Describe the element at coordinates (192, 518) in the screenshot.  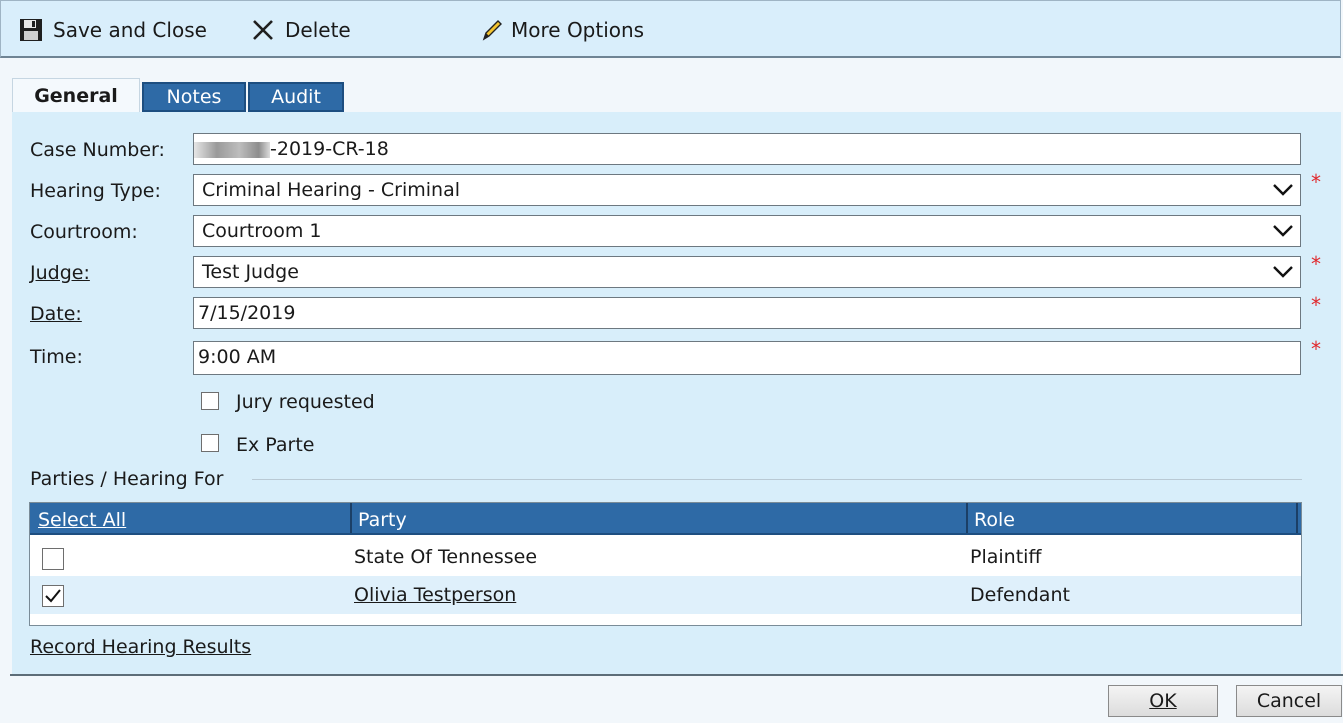
I see `select-all-header: Select All` at that location.